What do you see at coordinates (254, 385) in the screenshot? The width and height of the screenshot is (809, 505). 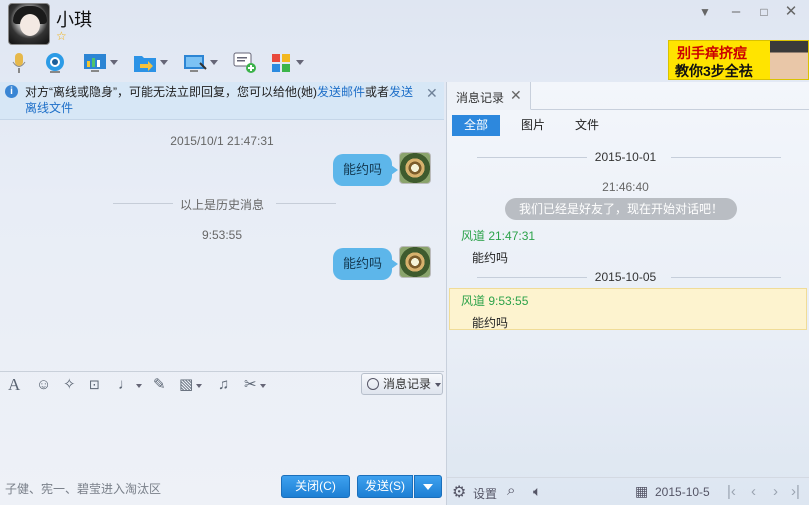 I see `scissors-icon: ✂` at bounding box center [254, 385].